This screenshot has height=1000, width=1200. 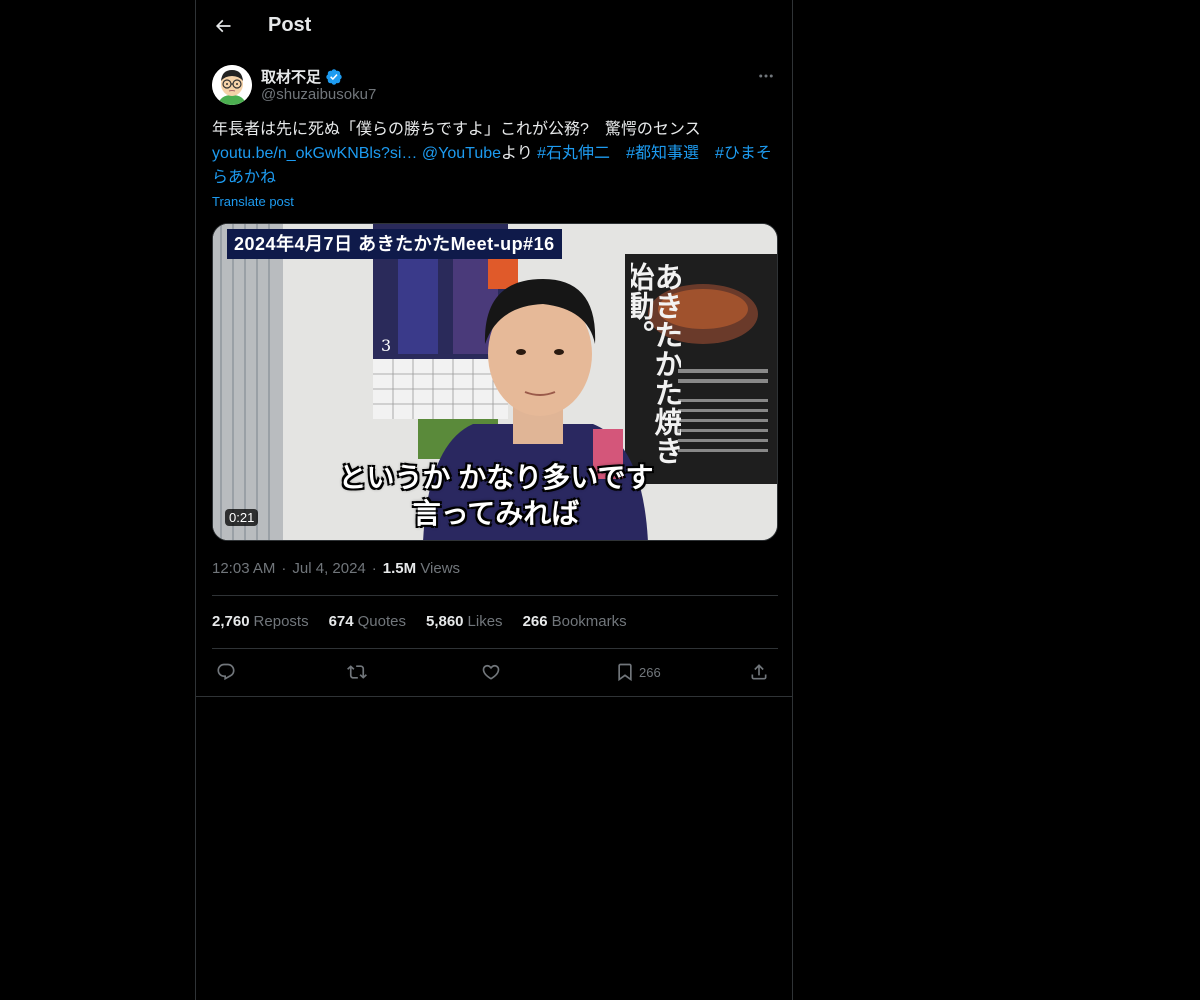 I want to click on share-button, so click(x=759, y=672).